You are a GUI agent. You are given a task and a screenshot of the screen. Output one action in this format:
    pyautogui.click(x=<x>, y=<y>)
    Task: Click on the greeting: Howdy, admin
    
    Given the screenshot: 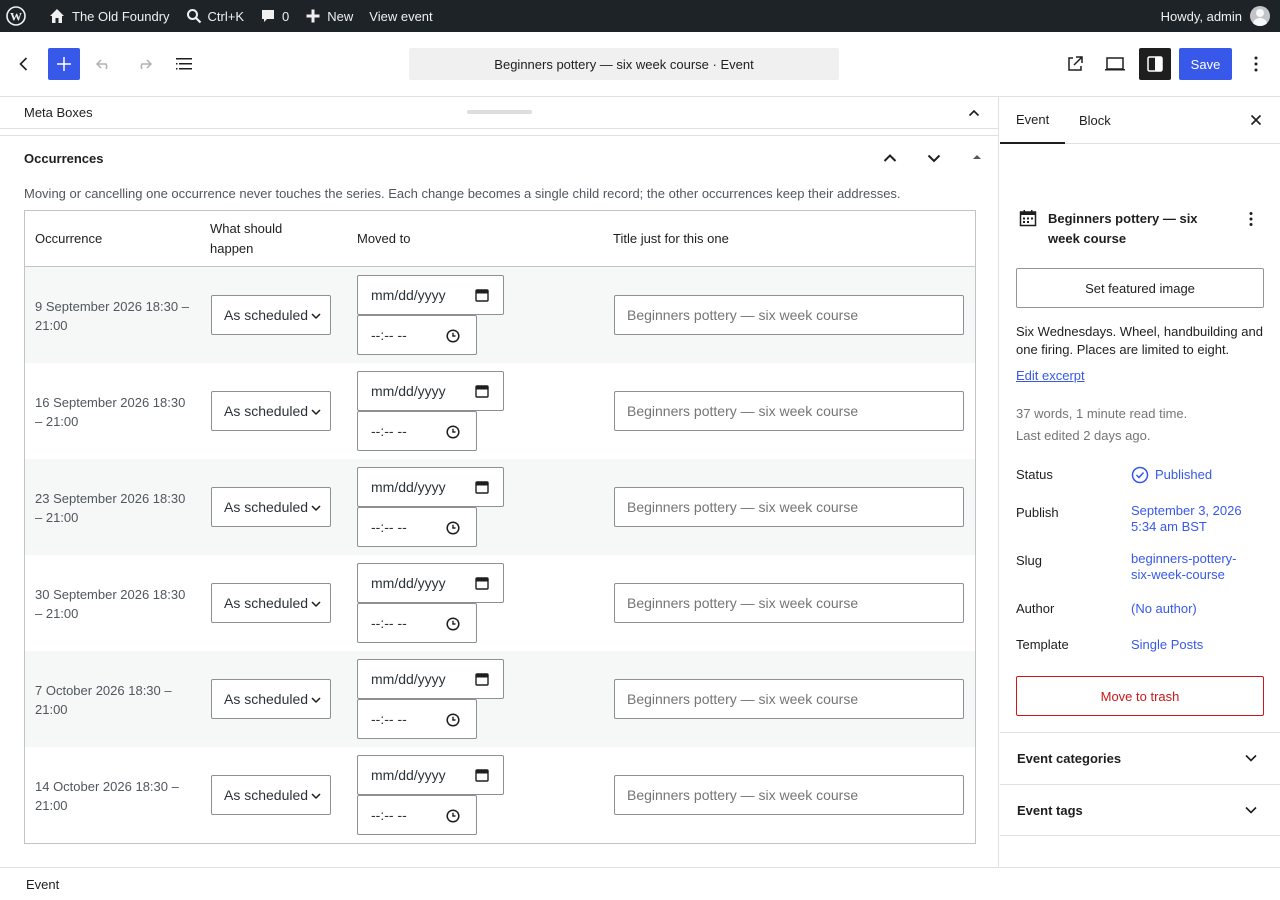 What is the action you would take?
    pyautogui.click(x=1201, y=16)
    